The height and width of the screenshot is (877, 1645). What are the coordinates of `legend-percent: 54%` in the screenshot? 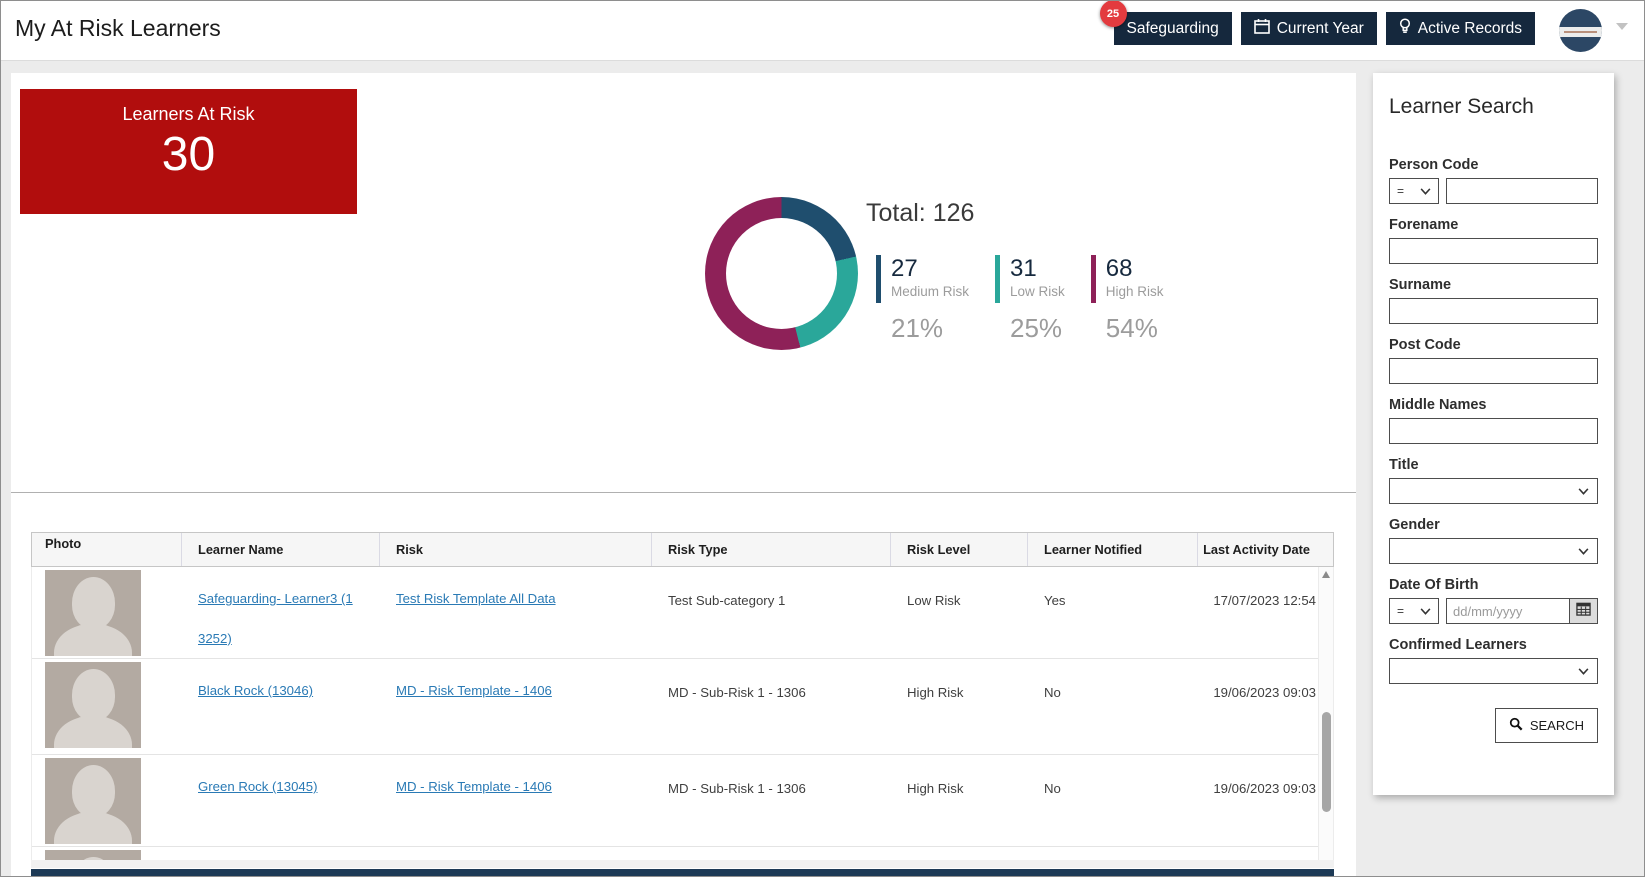 It's located at (1131, 328).